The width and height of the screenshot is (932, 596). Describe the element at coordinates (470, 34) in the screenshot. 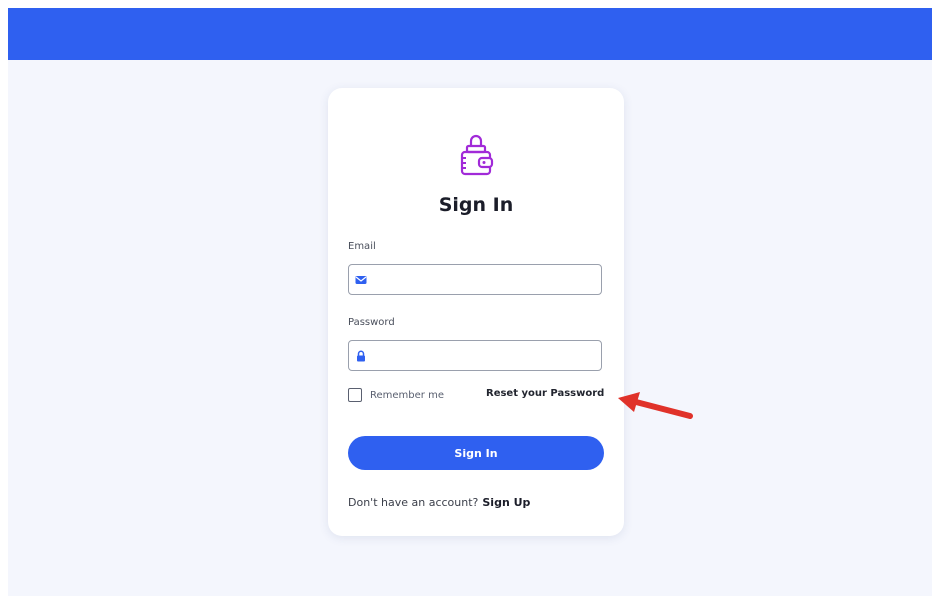

I see `top-header-bar` at that location.